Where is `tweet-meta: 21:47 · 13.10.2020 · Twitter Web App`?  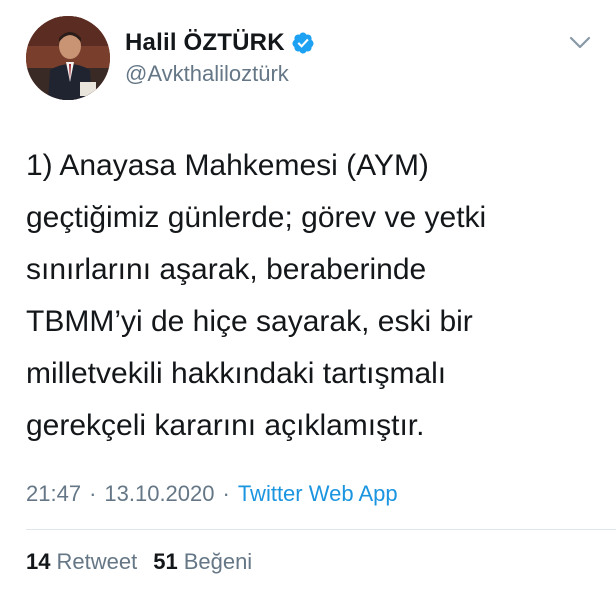 tweet-meta: 21:47 · 13.10.2020 · Twitter Web App is located at coordinates (212, 494).